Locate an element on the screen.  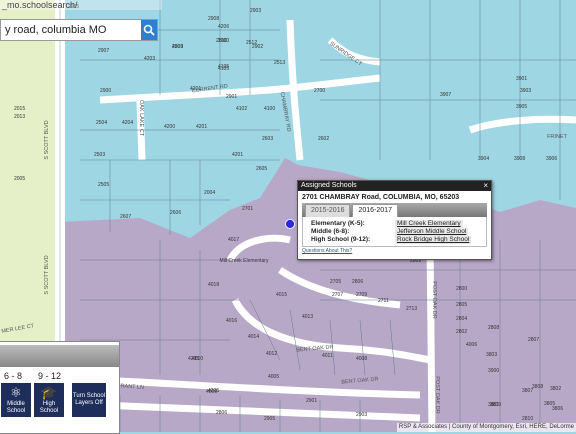
school-level-label: Elementary (K-5): is located at coordinates (338, 223).